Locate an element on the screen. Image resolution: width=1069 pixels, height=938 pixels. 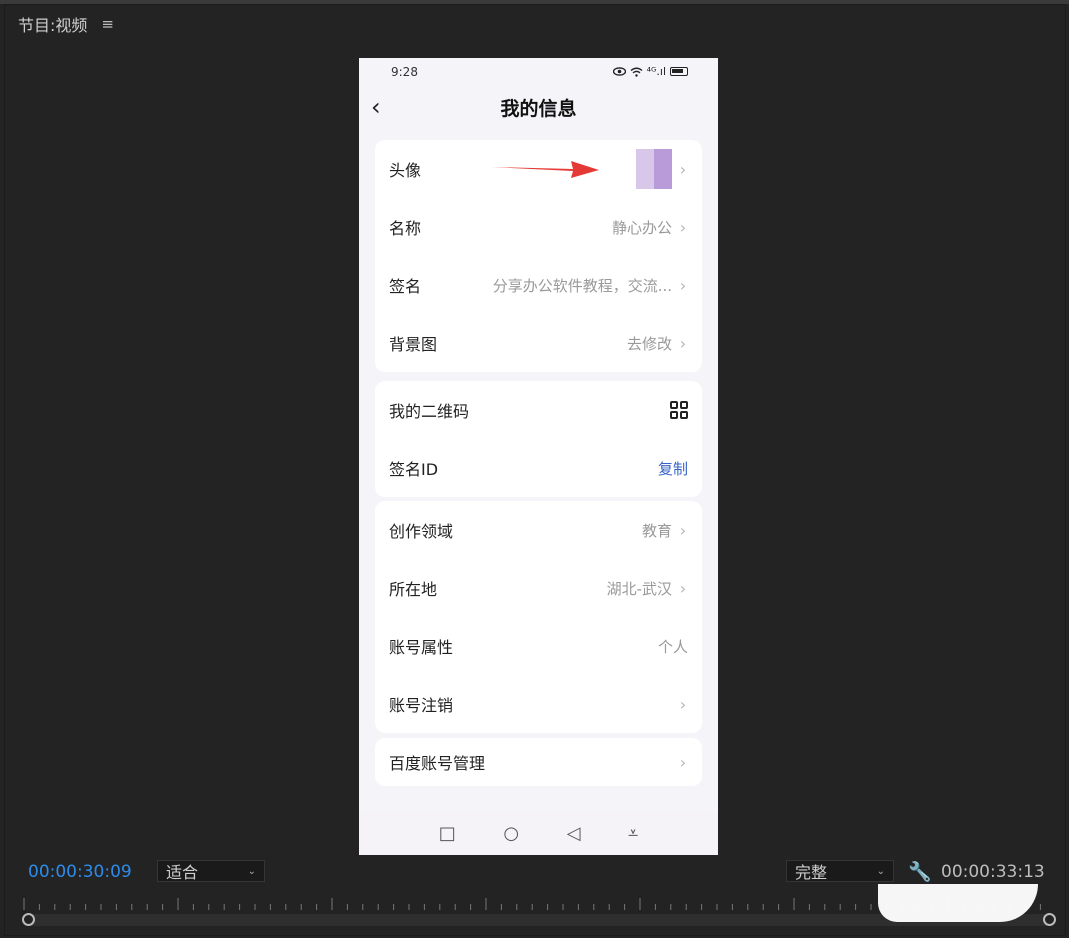
row-avatar: 头像 › is located at coordinates (538, 169).